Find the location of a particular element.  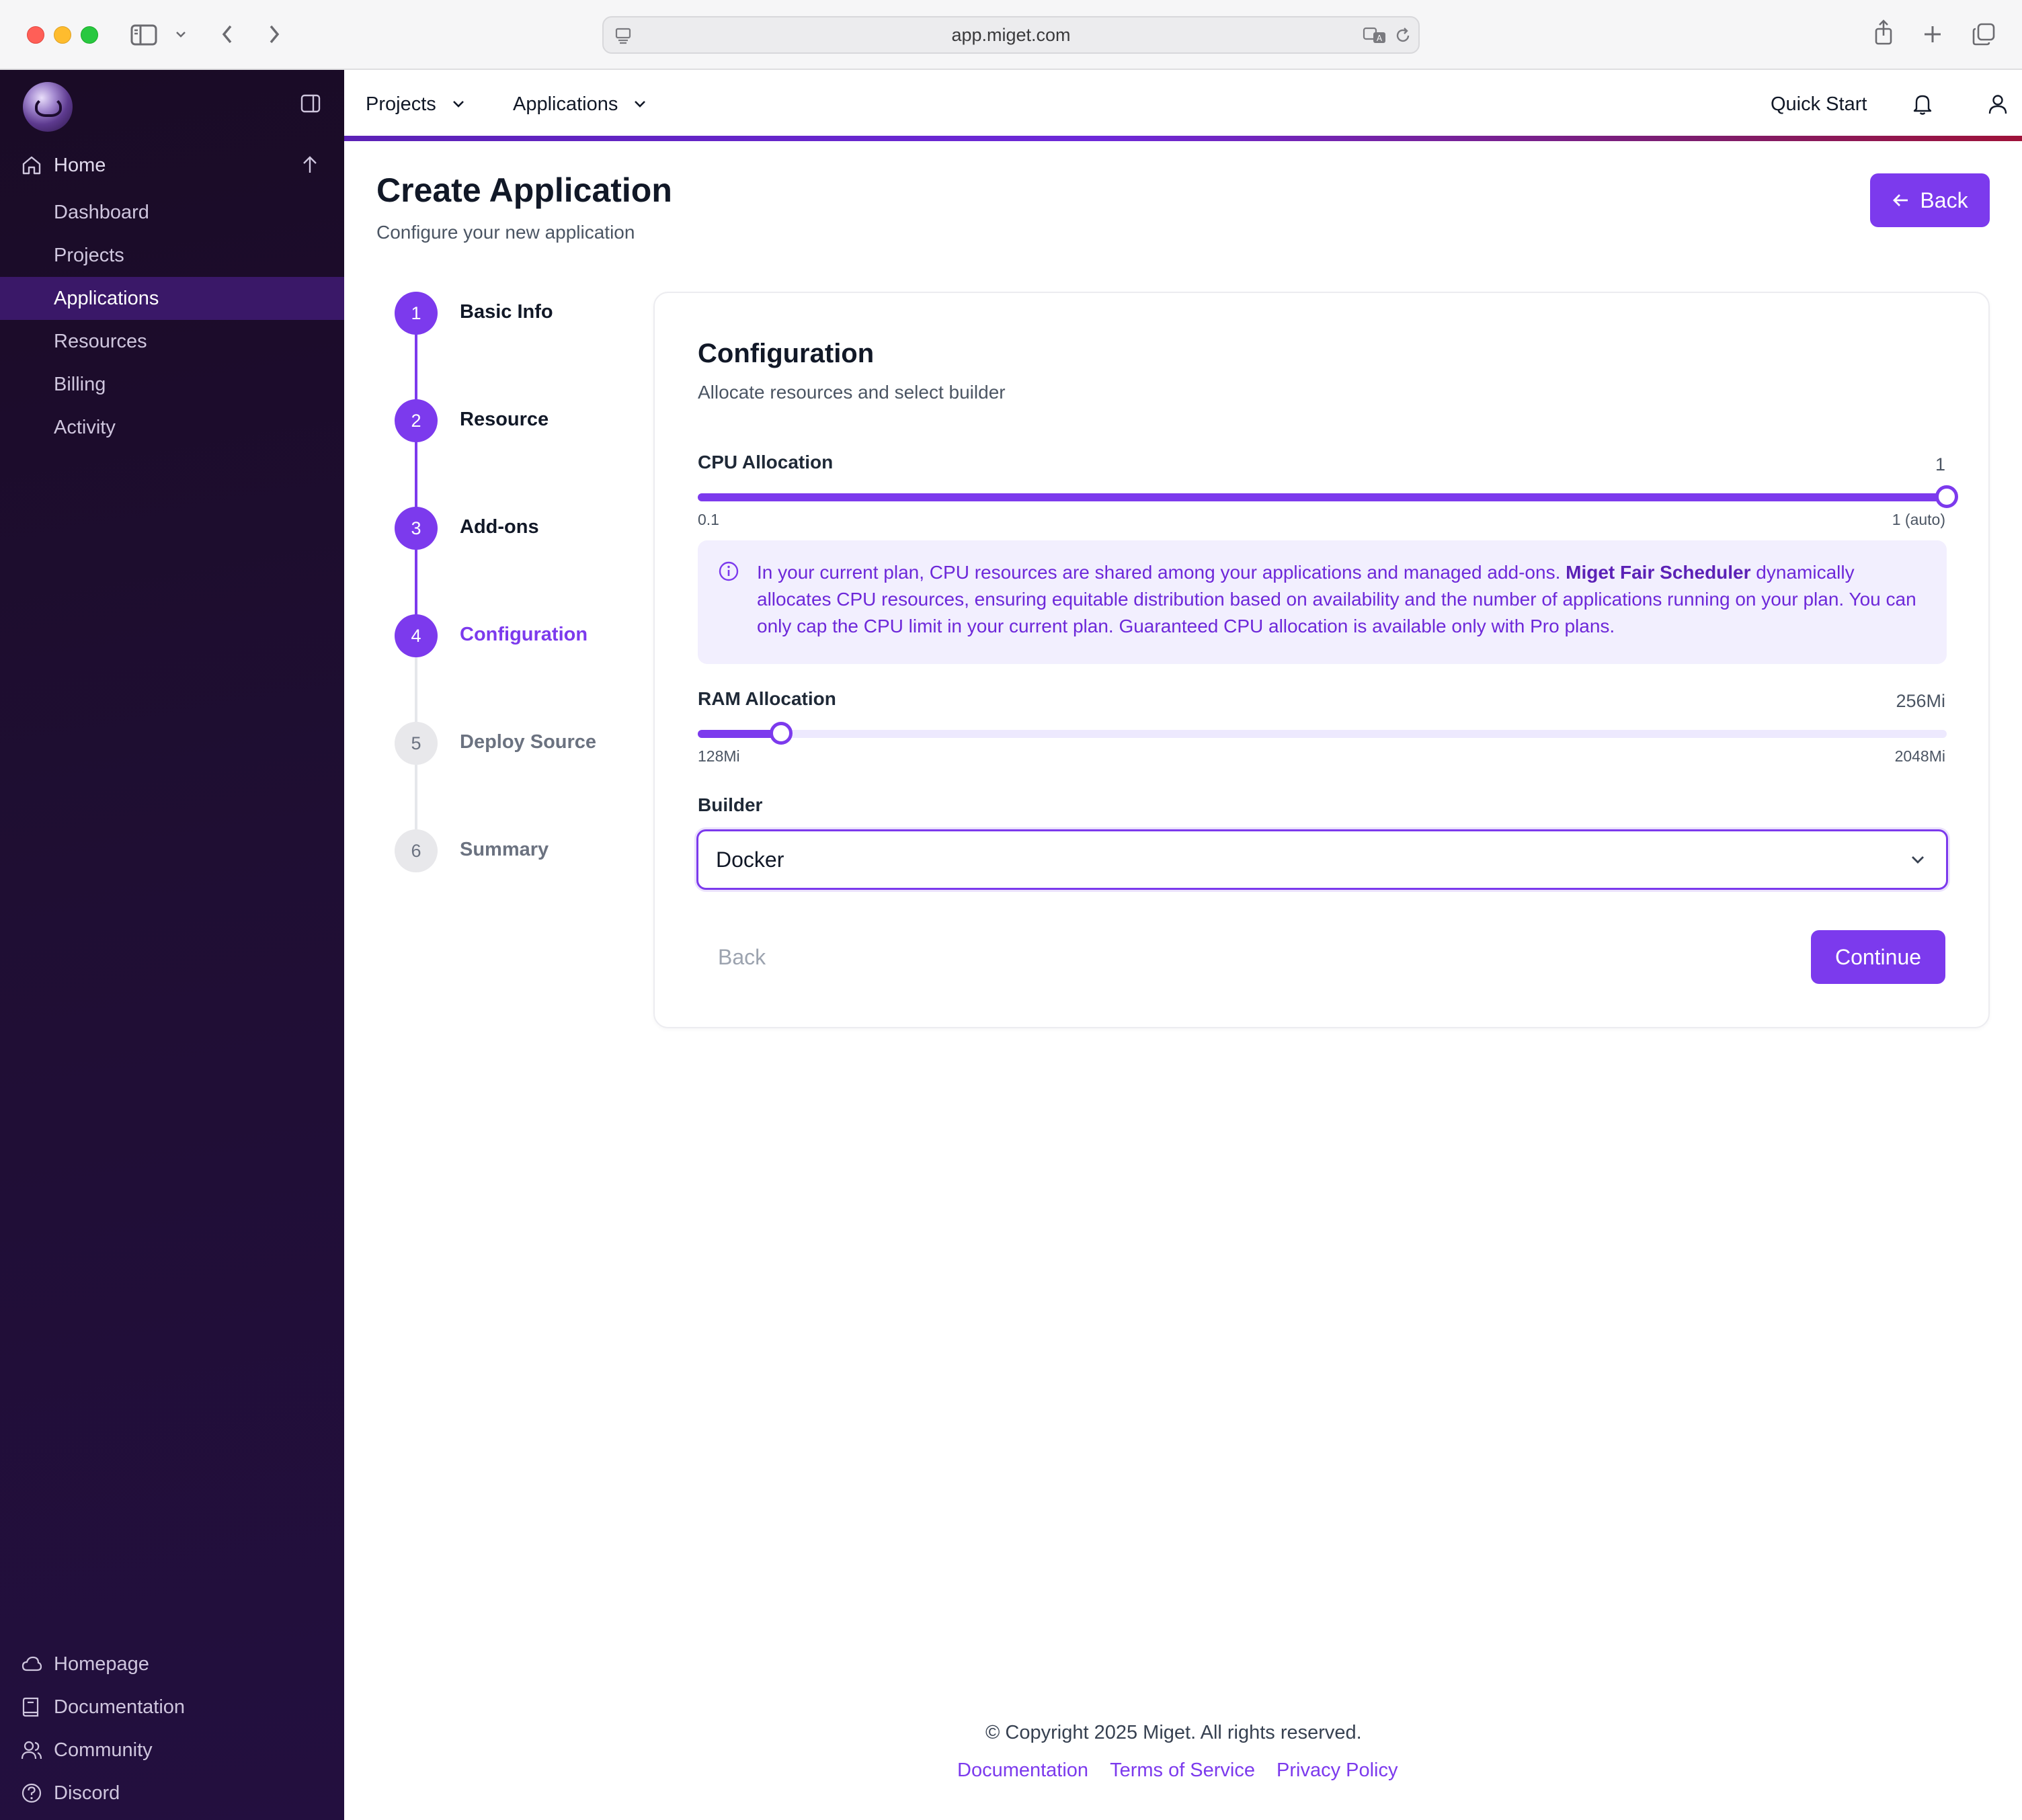

ram-slider-thumb is located at coordinates (781, 734).